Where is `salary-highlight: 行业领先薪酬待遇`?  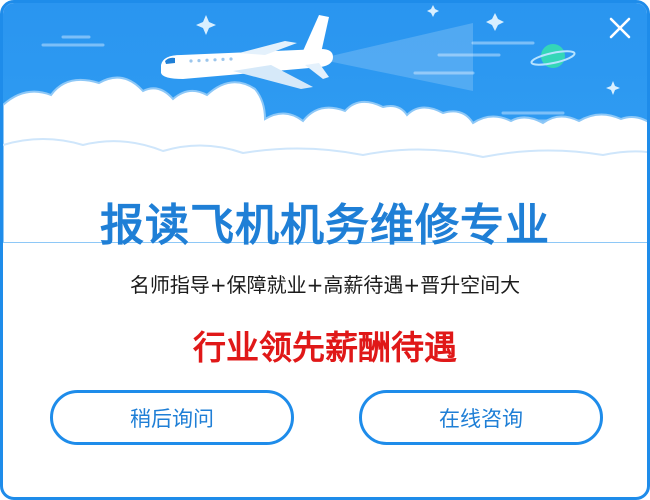
salary-highlight: 行业领先薪酬待遇 is located at coordinates (325, 347).